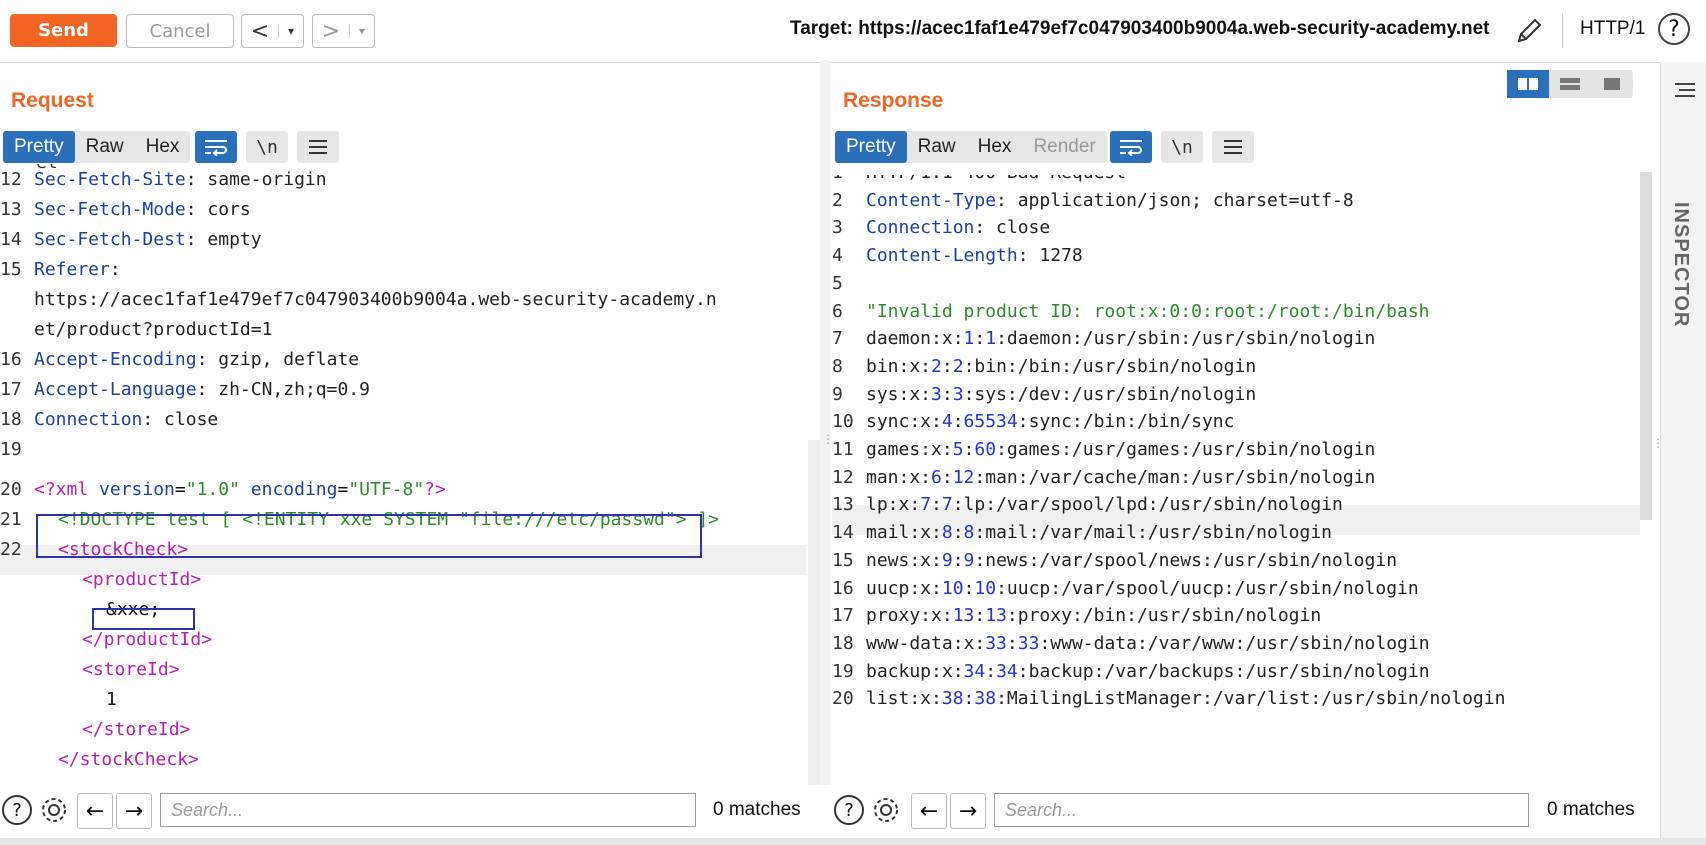 Image resolution: width=1706 pixels, height=845 pixels. Describe the element at coordinates (131, 669) in the screenshot. I see `code-line: <storeId>` at that location.